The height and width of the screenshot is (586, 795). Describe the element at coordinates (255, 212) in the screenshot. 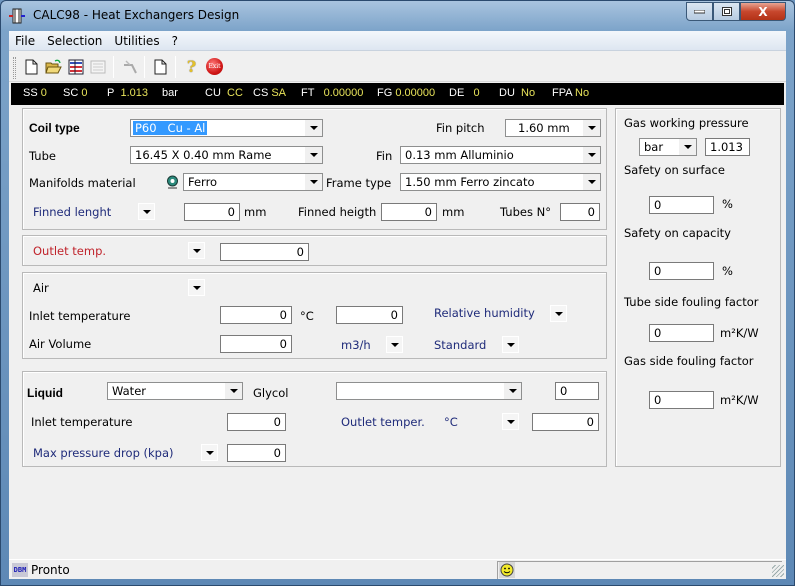

I see `finned-length-unit: mm` at that location.